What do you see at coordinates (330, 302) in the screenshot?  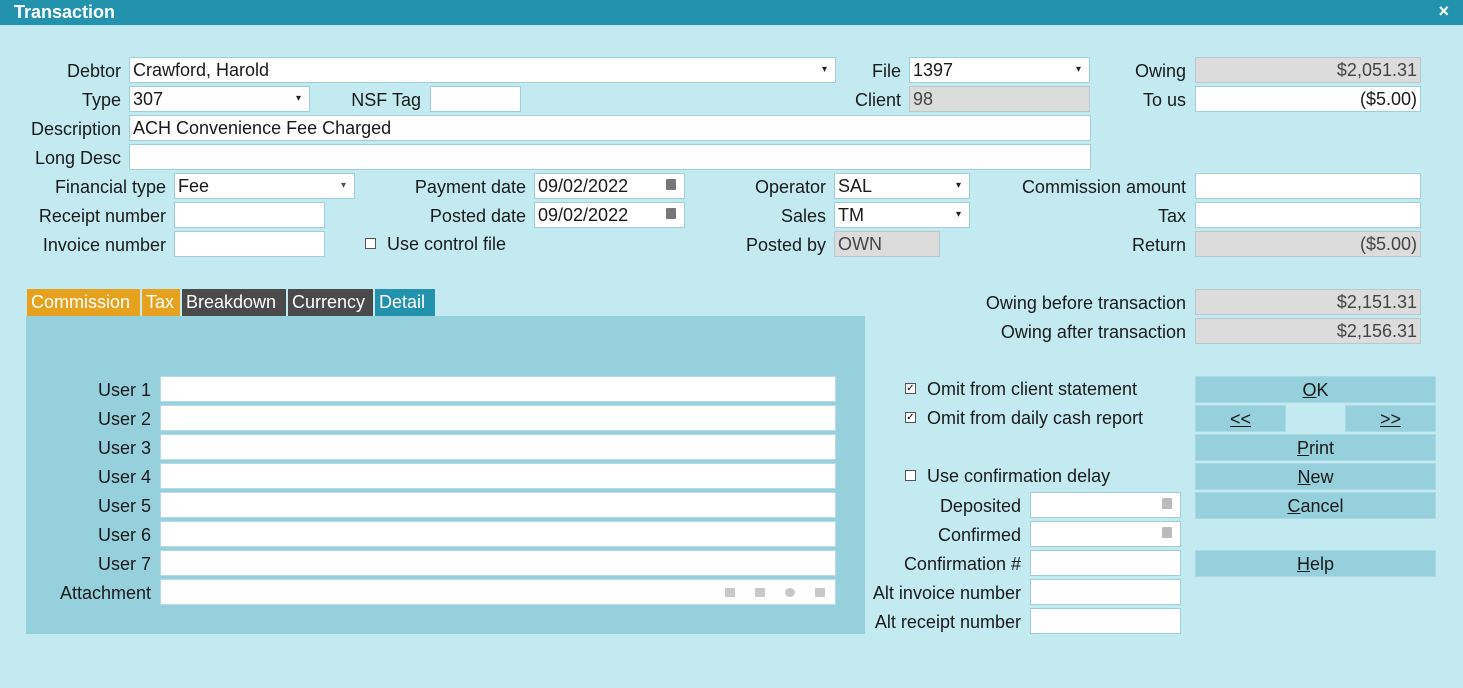 I see `tab-currency: Currency` at bounding box center [330, 302].